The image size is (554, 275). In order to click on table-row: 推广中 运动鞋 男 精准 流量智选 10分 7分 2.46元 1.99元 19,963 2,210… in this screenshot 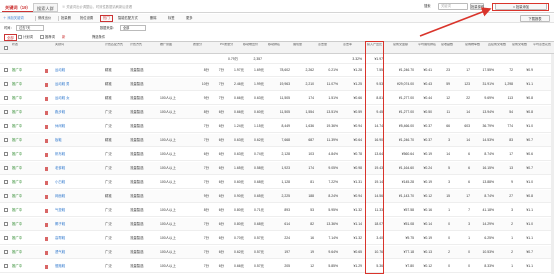, I will do `click(277, 84)`.